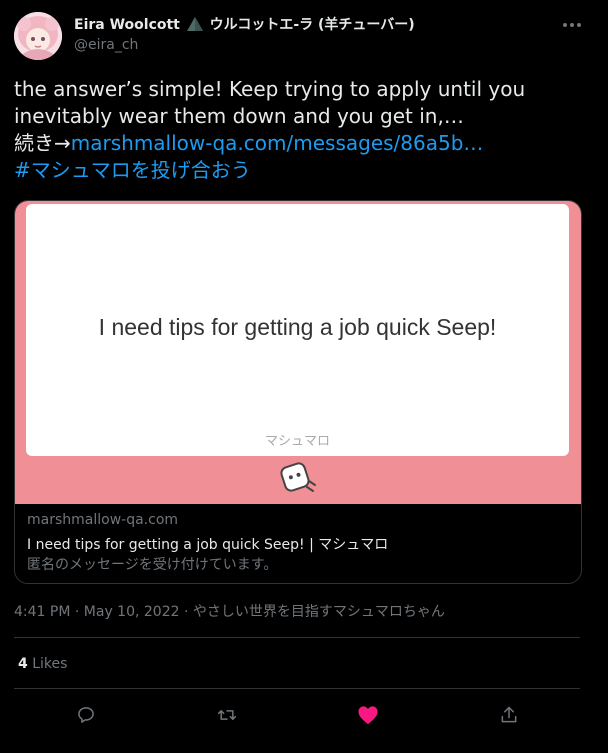 This screenshot has width=608, height=753. Describe the element at coordinates (509, 715) in the screenshot. I see `share-icon` at that location.